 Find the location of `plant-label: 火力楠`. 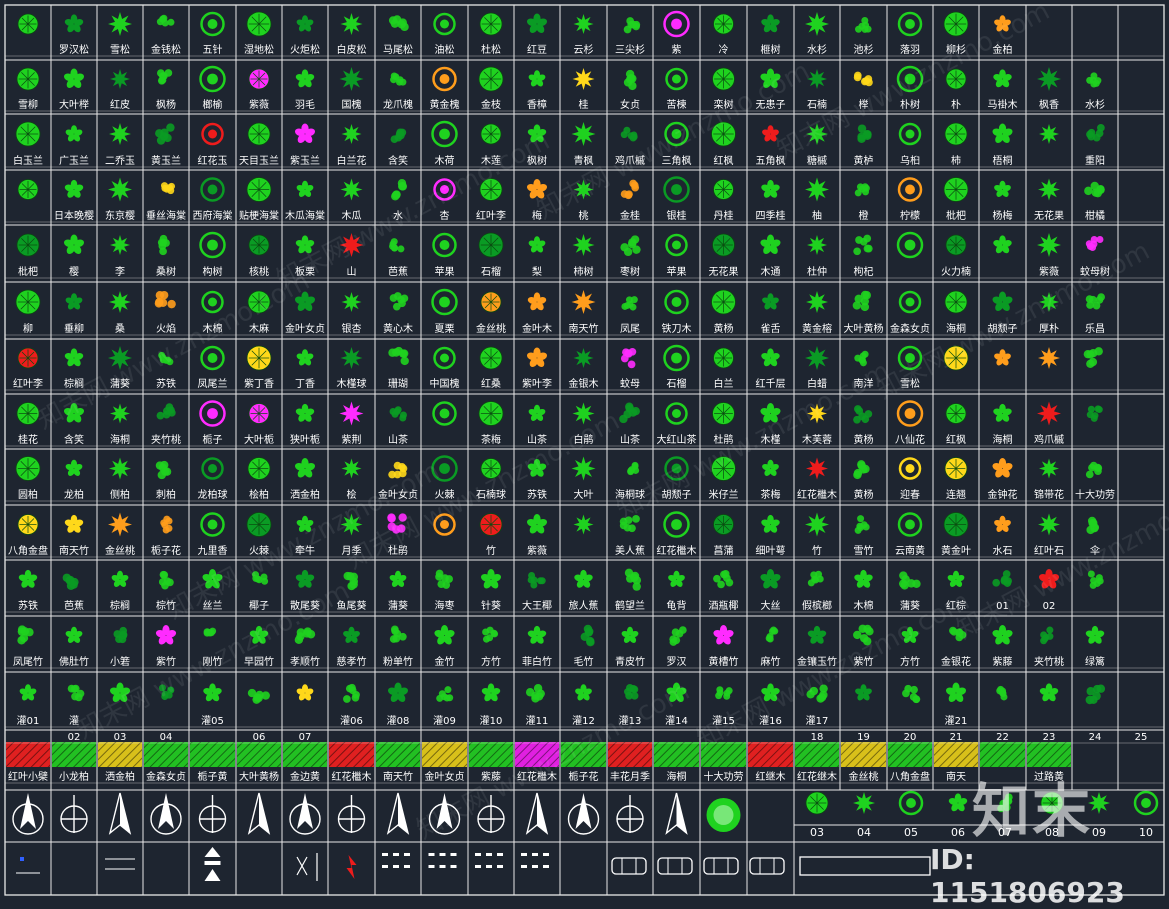

plant-label: 火力楠 is located at coordinates (956, 271).